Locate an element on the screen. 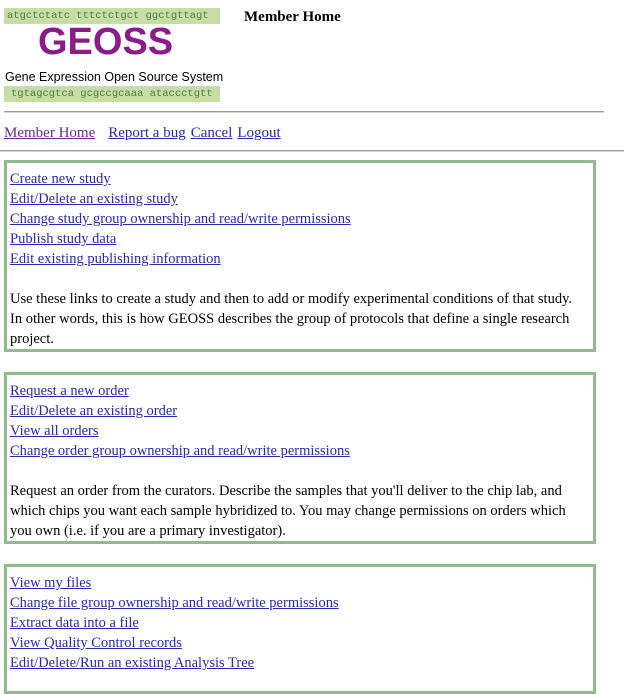 This screenshot has height=694, width=624. extract-data-link: Extract data into a file is located at coordinates (74, 623).